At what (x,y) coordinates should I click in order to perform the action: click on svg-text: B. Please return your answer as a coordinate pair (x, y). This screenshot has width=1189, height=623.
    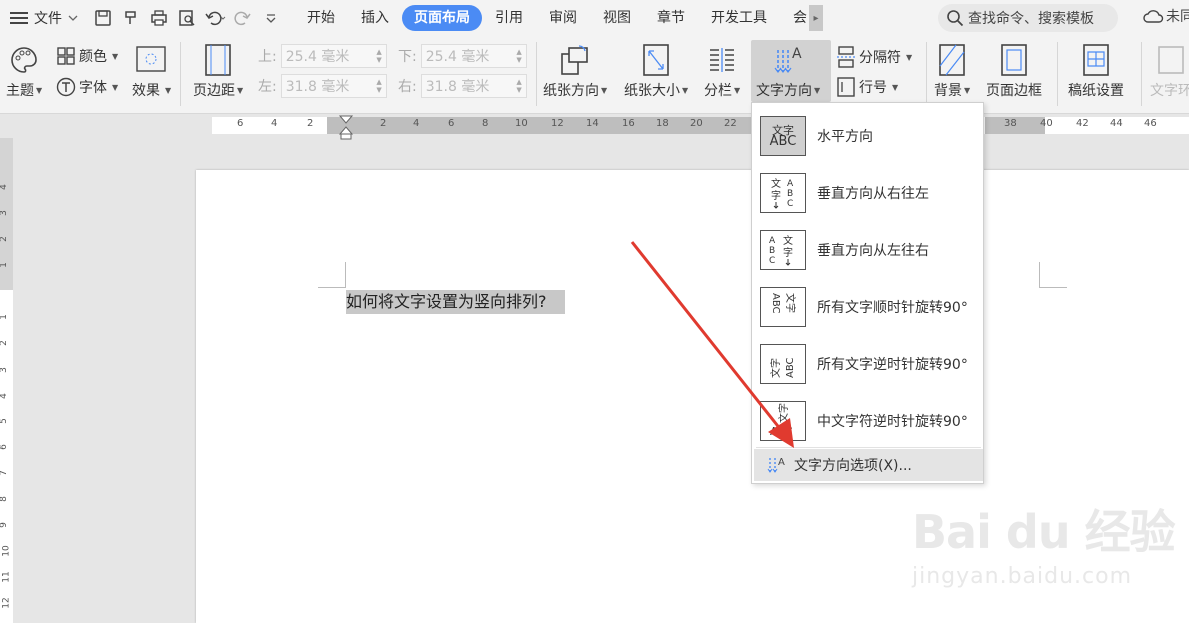
    Looking at the image, I should click on (790, 194).